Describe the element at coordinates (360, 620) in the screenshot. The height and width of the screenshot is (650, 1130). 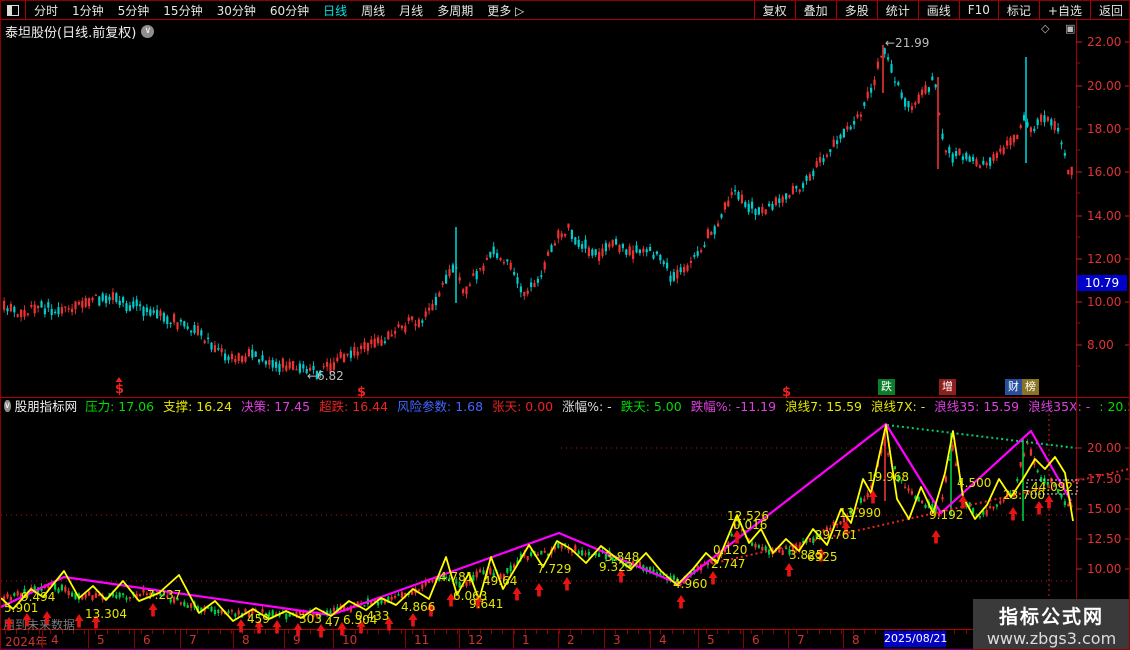
I see `svg-text: 6.304` at that location.